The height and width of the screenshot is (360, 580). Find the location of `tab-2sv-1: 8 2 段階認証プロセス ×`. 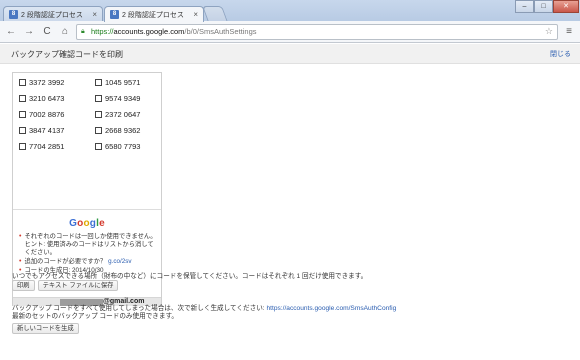

tab-2sv-1: 8 2 段階認証プロセス × is located at coordinates (53, 14).